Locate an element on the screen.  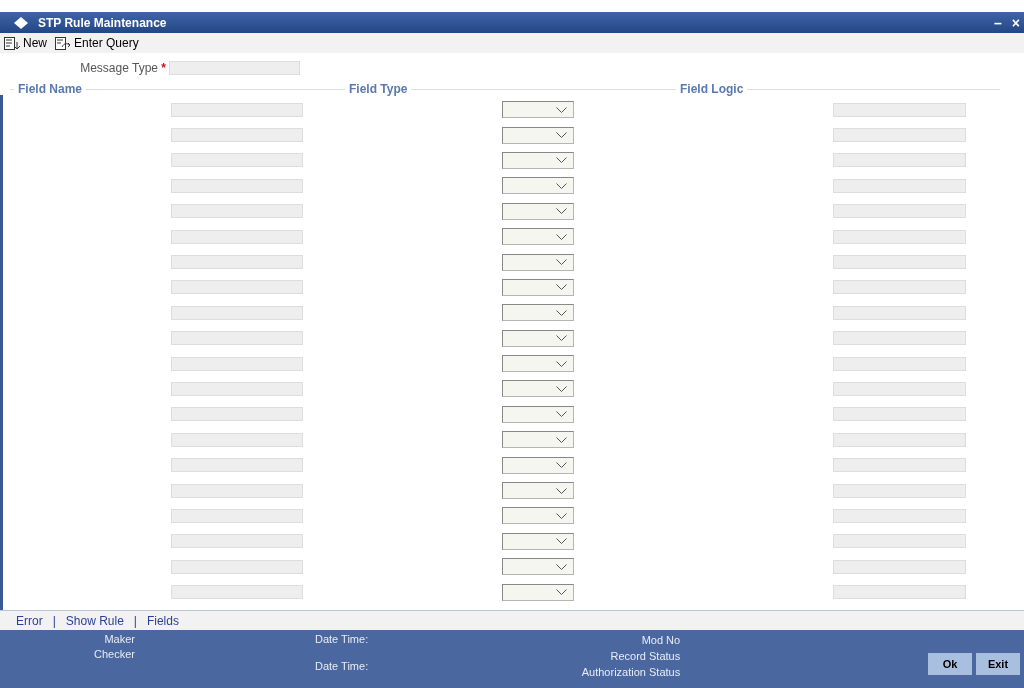
close-button: × is located at coordinates (1015, 22).